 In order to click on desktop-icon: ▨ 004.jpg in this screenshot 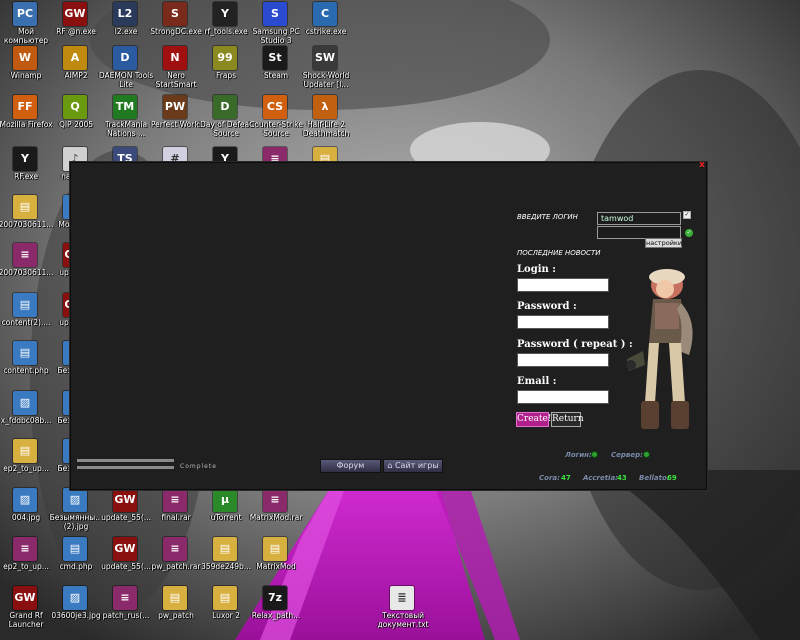, I will do `click(26, 514)`.